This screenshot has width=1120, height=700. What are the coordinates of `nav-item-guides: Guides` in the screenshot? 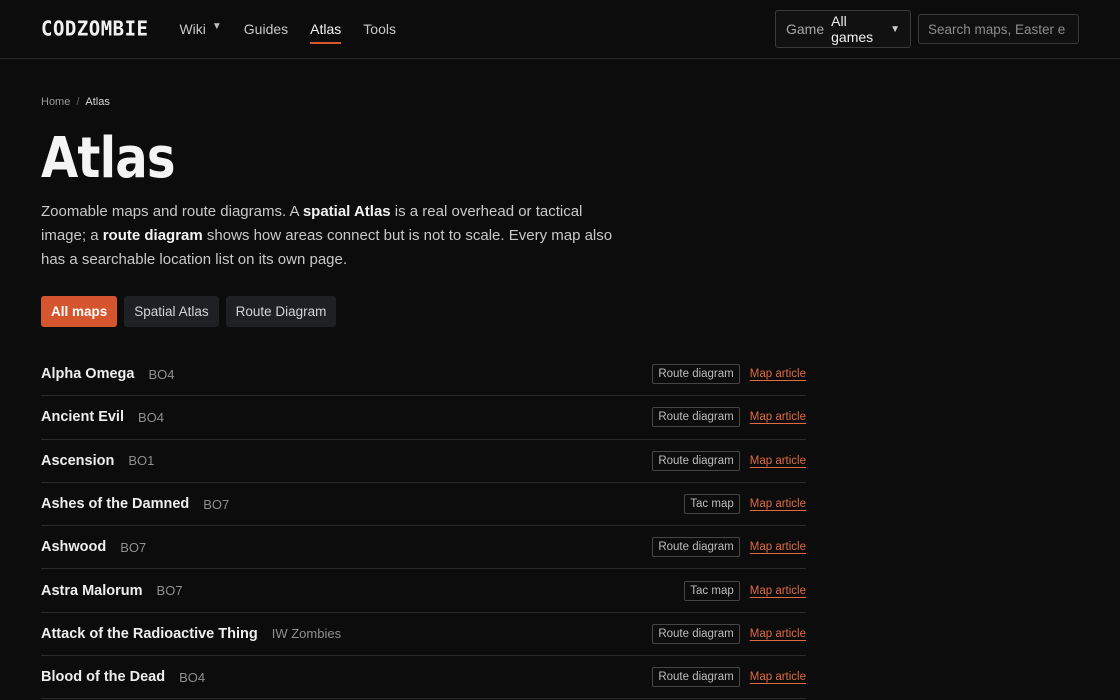 It's located at (266, 29).